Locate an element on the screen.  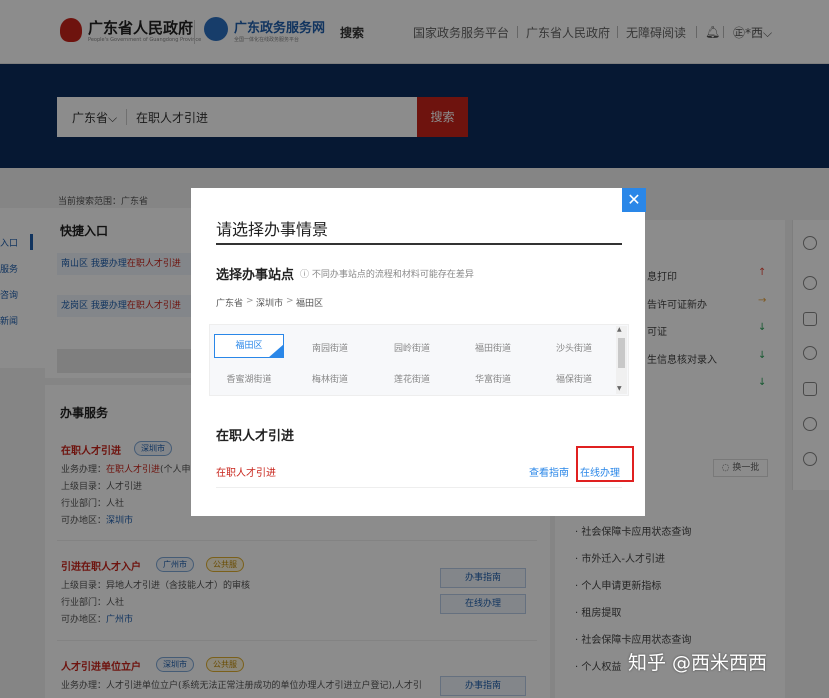
breadcrumb-province: 广东省 is located at coordinates (229, 302).